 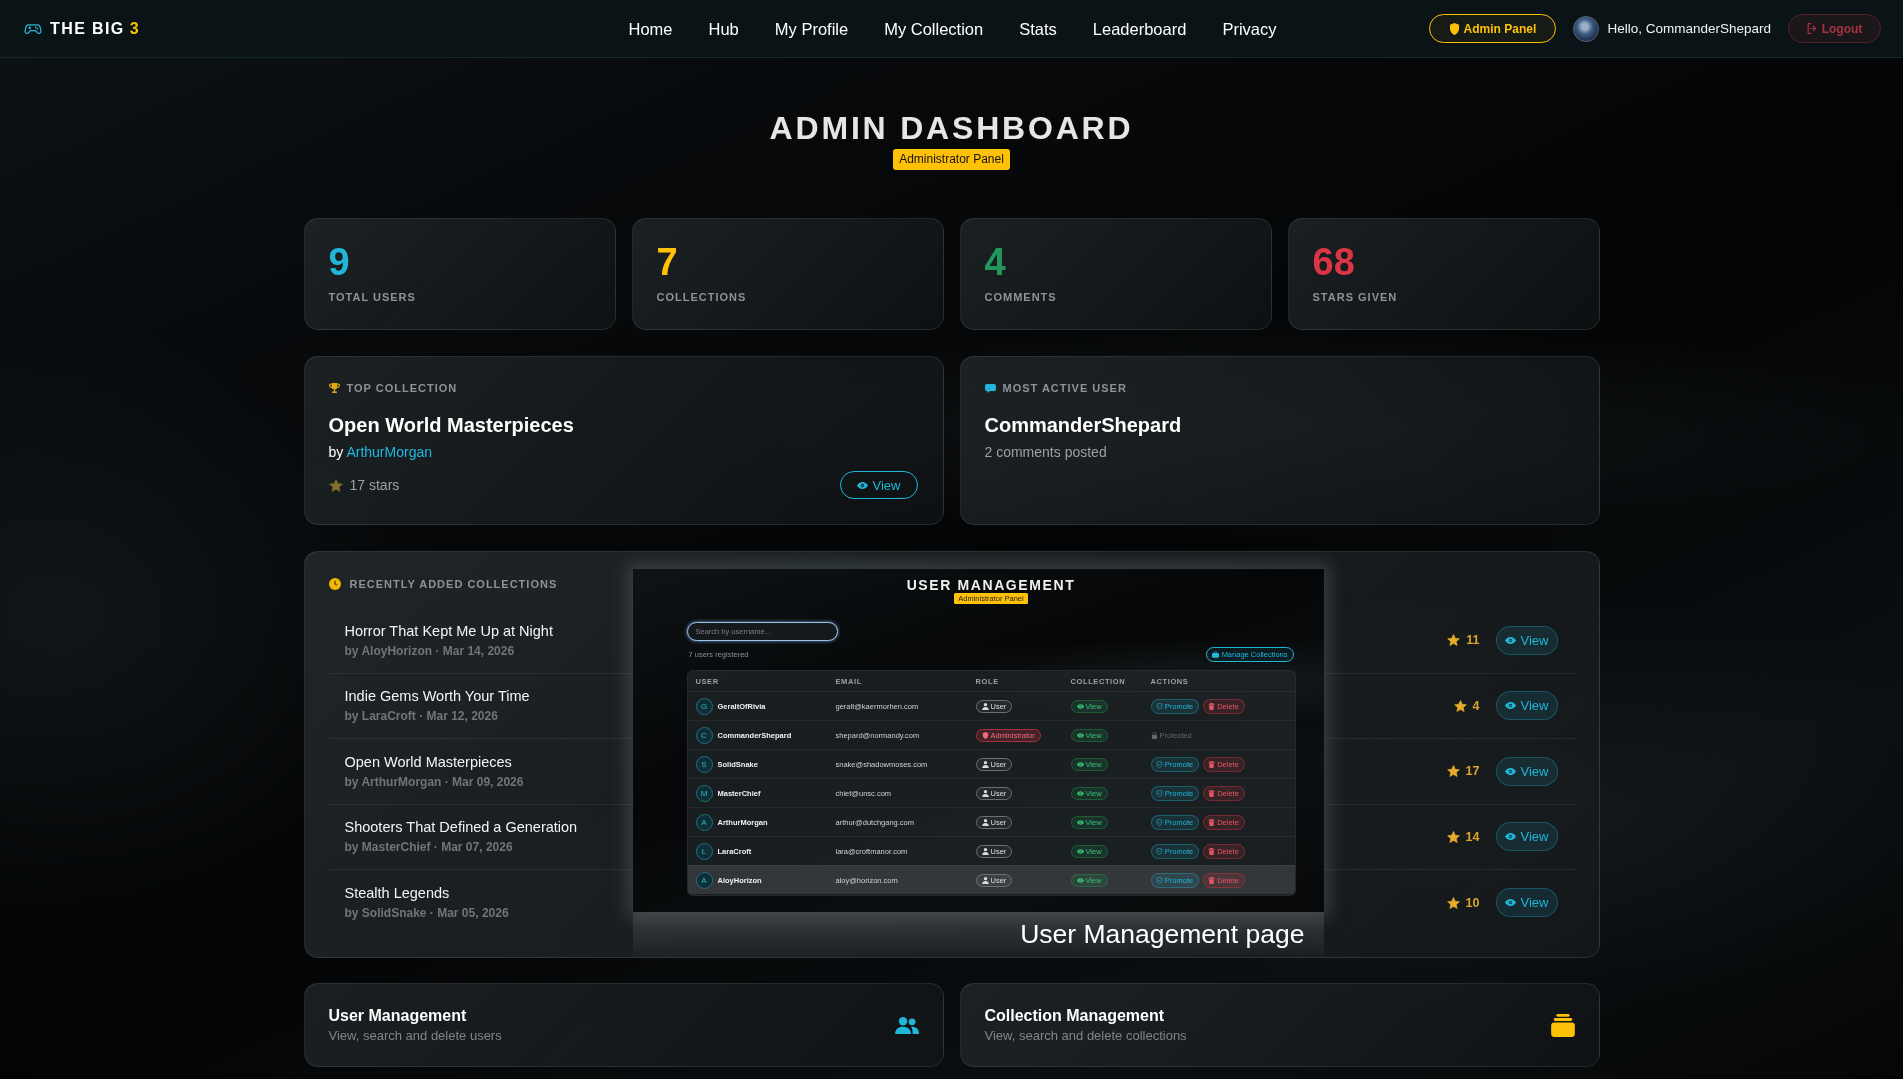 What do you see at coordinates (995, 262) in the screenshot?
I see `stat-value: 4` at bounding box center [995, 262].